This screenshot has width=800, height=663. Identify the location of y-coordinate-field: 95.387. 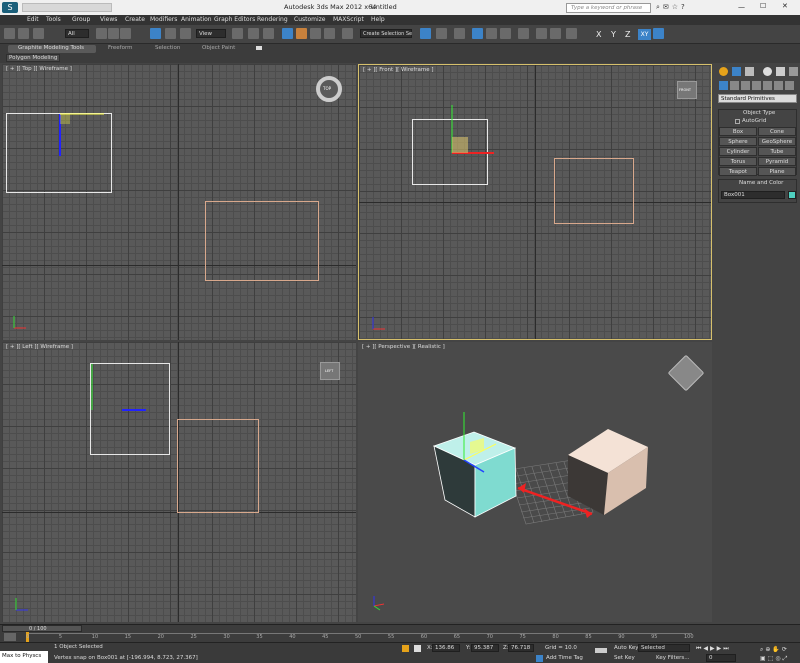
(485, 648).